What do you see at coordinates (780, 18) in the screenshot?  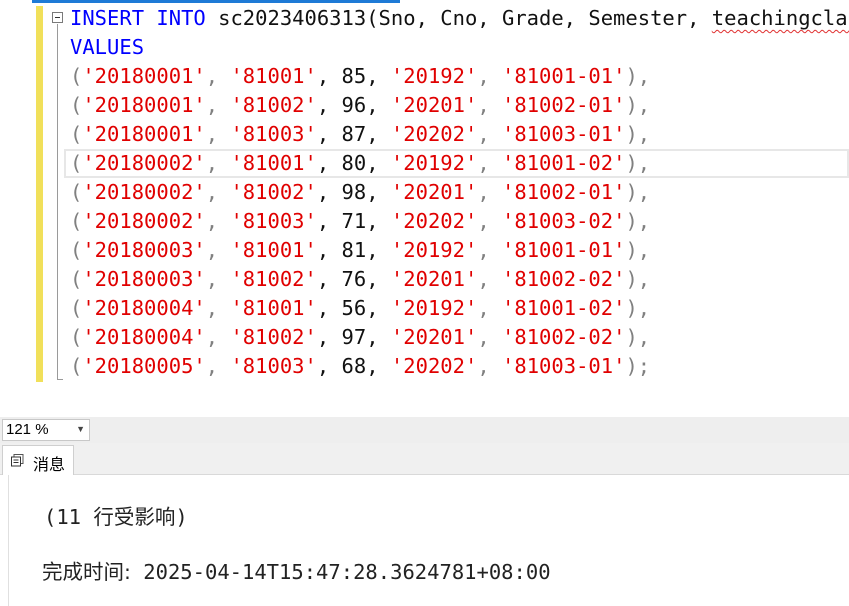 I see `spellcheck-word: teachingclass` at bounding box center [780, 18].